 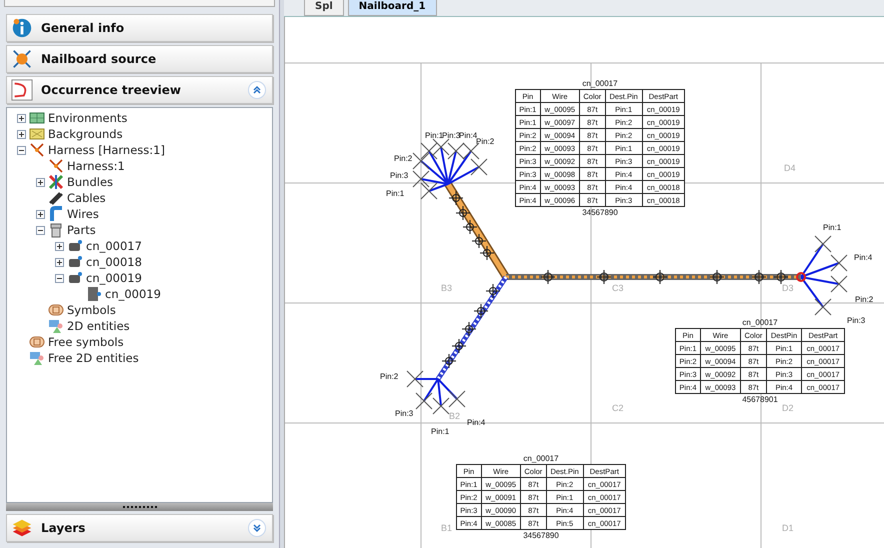 I want to click on tree-item: Parts, so click(x=81, y=230).